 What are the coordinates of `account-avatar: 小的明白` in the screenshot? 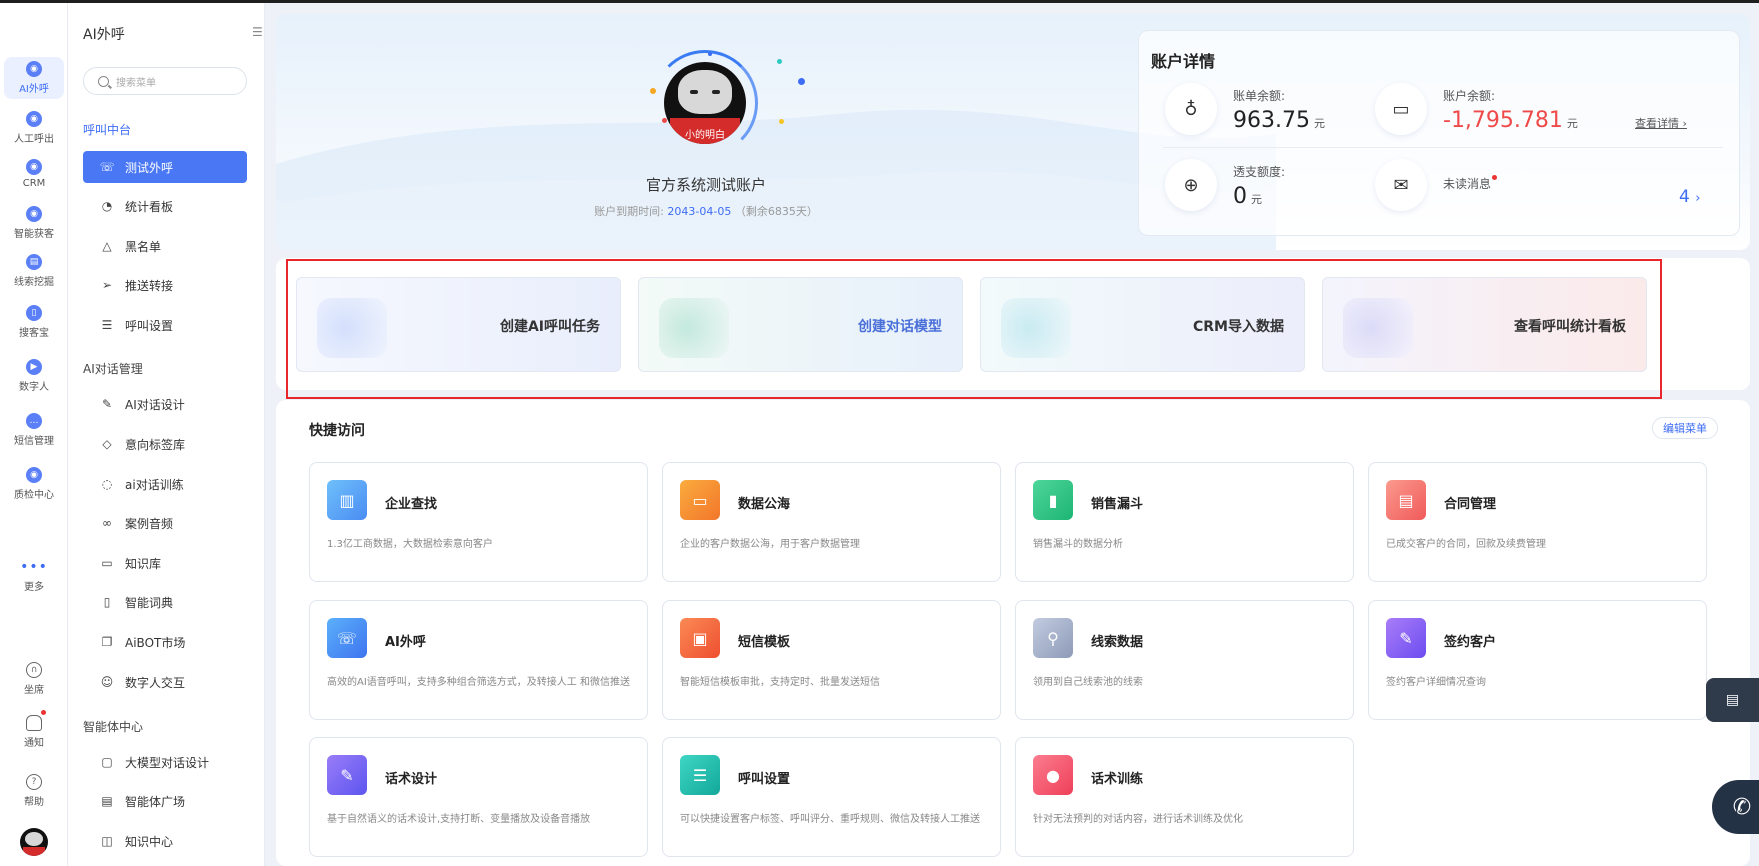 It's located at (705, 103).